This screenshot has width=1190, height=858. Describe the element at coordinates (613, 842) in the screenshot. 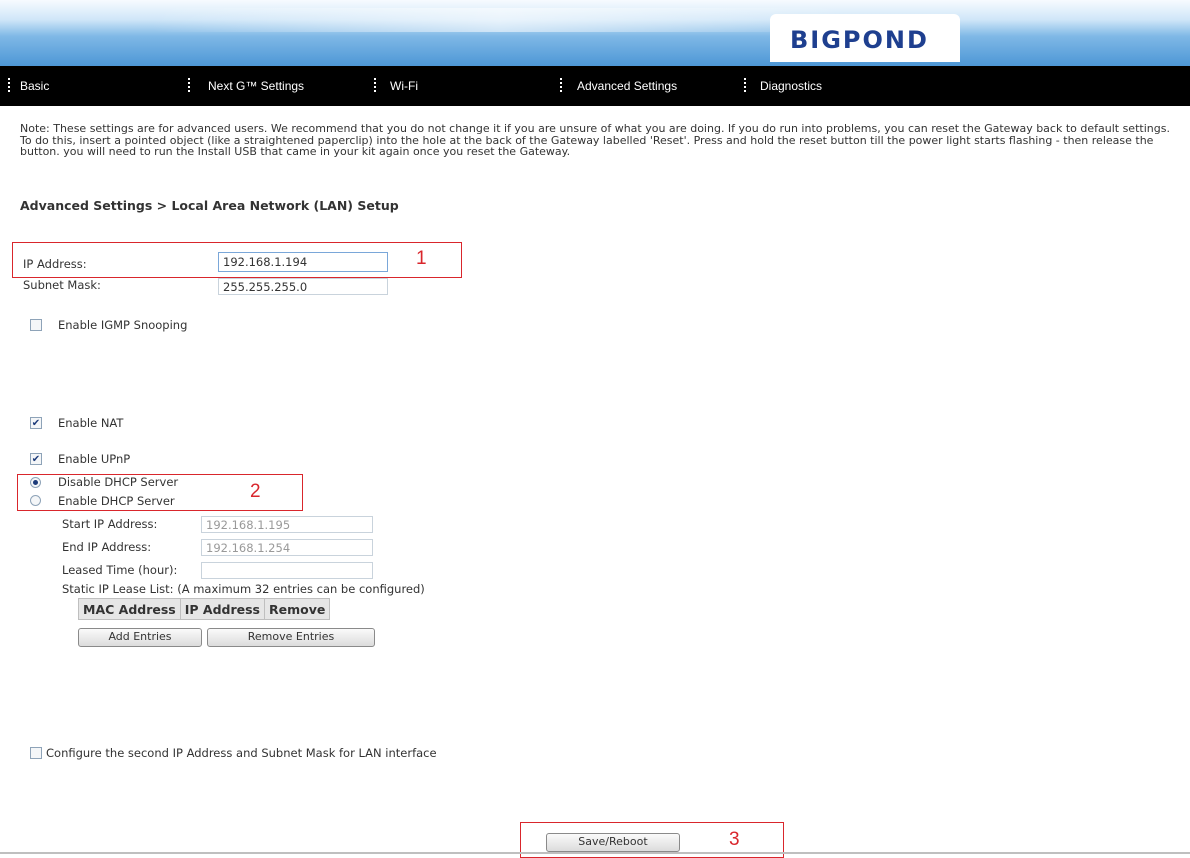

I see `save-reboot-button: Save/Reboot` at that location.